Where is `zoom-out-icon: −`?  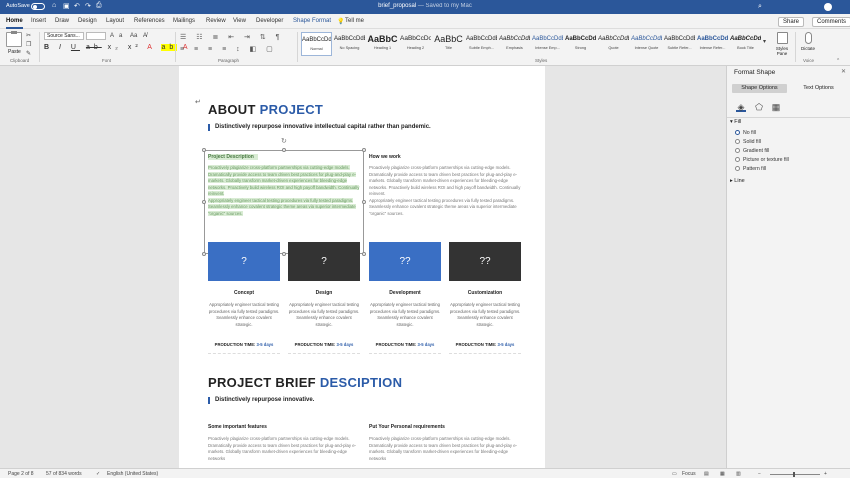
zoom-out-icon: − is located at coordinates (759, 474).